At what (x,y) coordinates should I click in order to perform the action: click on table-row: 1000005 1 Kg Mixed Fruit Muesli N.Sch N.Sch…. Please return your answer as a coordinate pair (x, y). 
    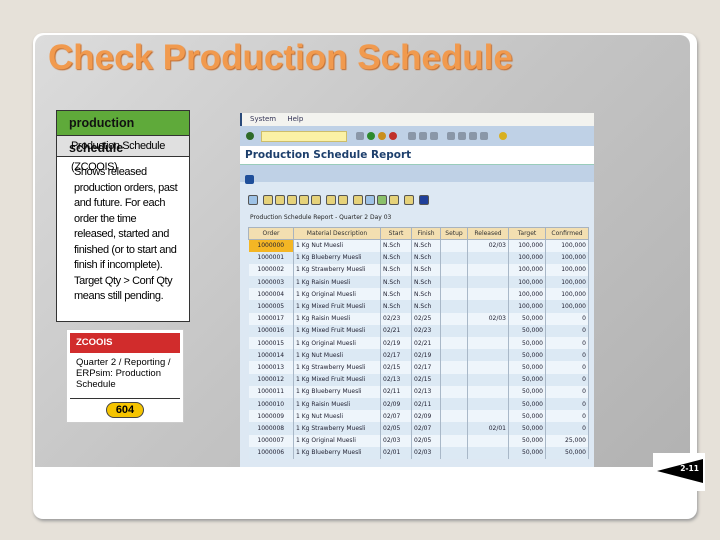
    Looking at the image, I should click on (418, 306).